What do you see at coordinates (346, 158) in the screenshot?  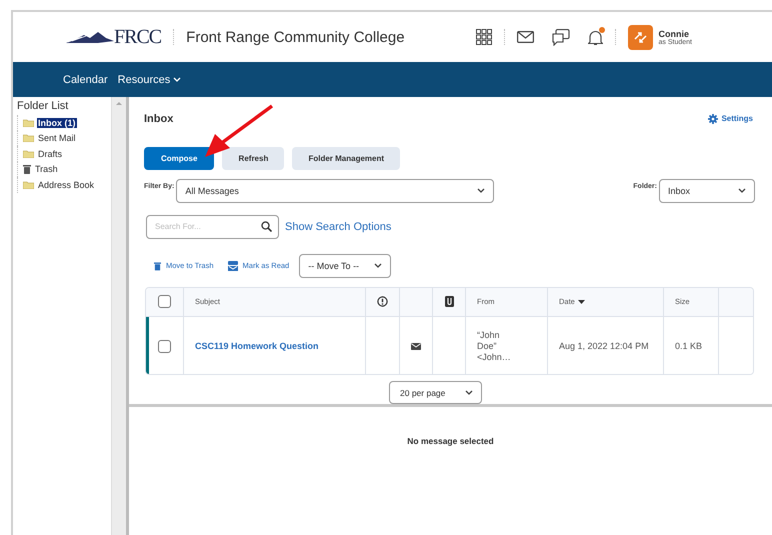 I see `toolbar-button: Folder Management` at bounding box center [346, 158].